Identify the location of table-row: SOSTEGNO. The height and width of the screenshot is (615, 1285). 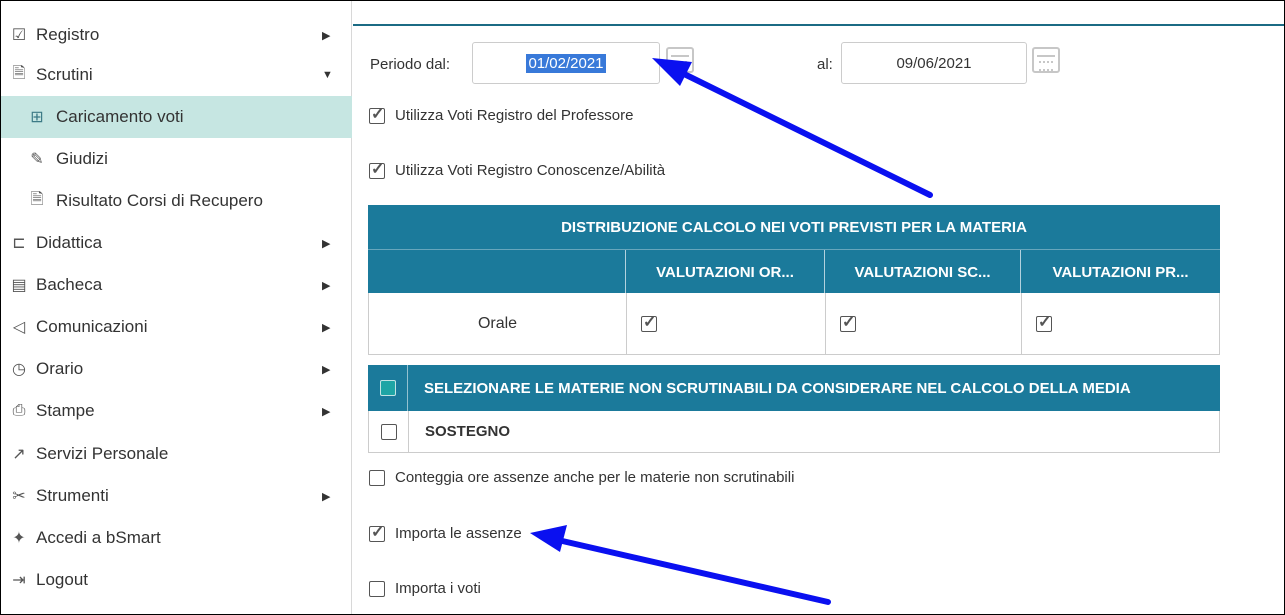
(794, 432).